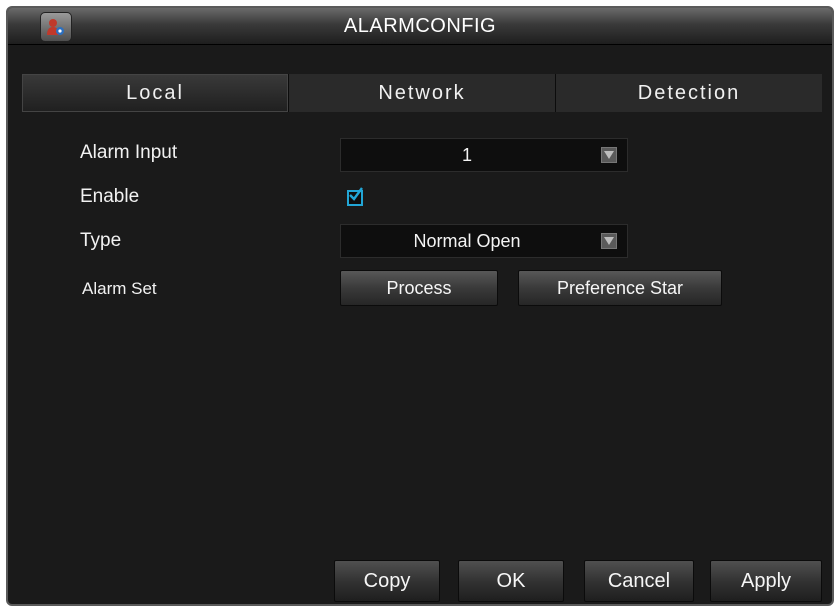 The width and height of the screenshot is (840, 610). I want to click on type-label: Type, so click(101, 240).